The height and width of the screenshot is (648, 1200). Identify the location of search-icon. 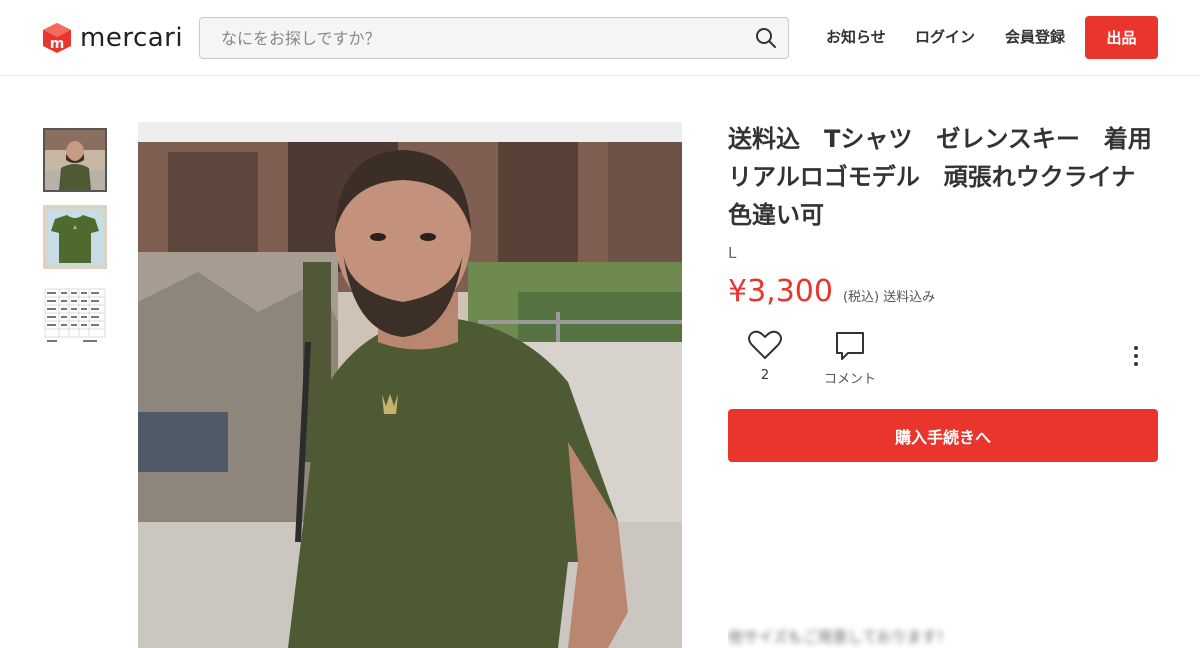
(766, 38).